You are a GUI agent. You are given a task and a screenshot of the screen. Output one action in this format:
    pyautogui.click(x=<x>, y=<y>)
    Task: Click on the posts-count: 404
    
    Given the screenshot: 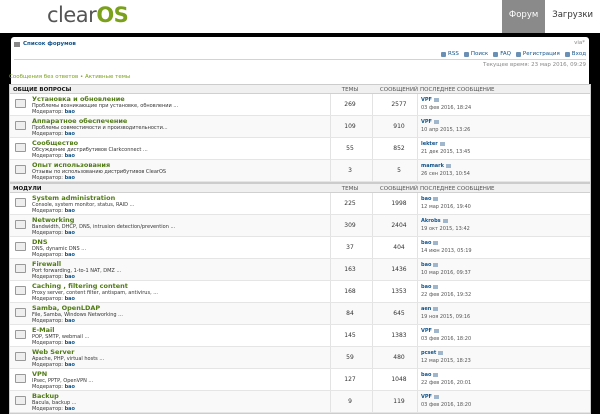 What is the action you would take?
    pyautogui.click(x=399, y=247)
    